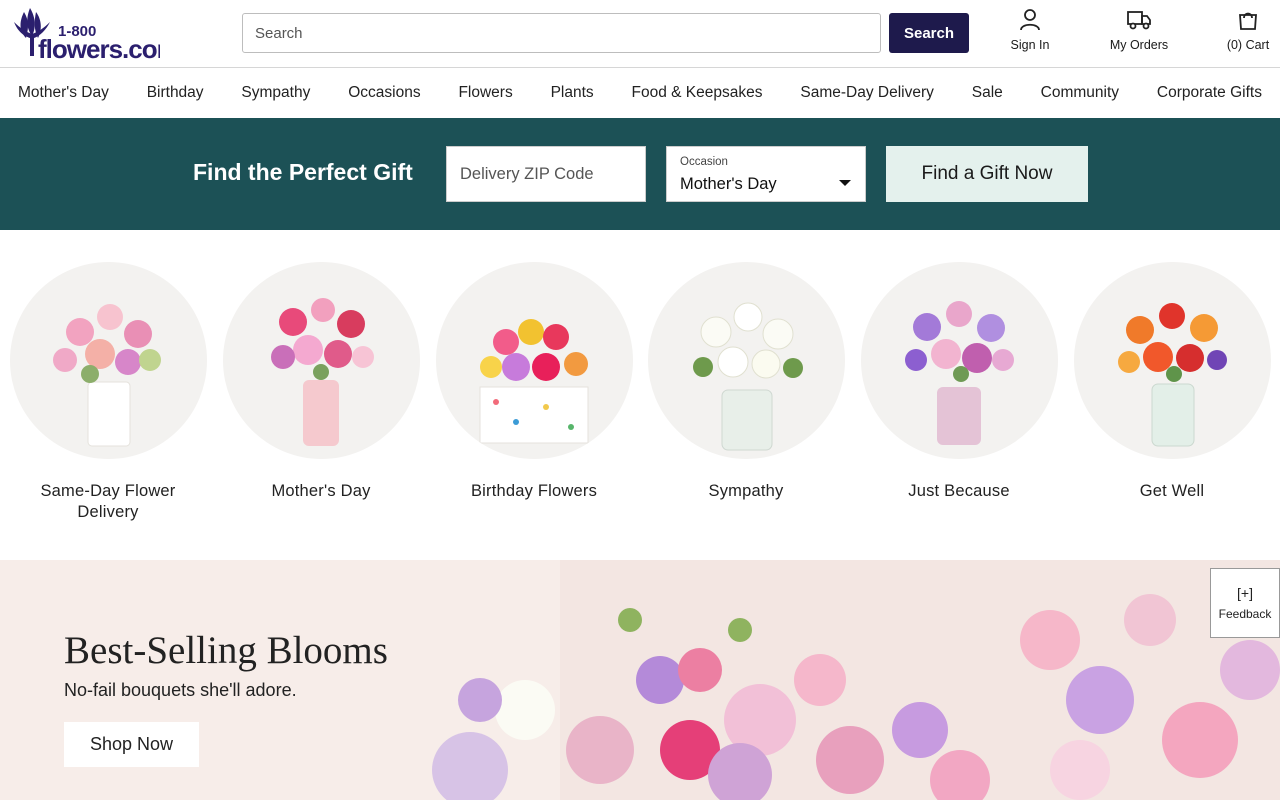 This screenshot has width=1280, height=800. What do you see at coordinates (99, 49) in the screenshot?
I see `svg-text: flowers.com` at bounding box center [99, 49].